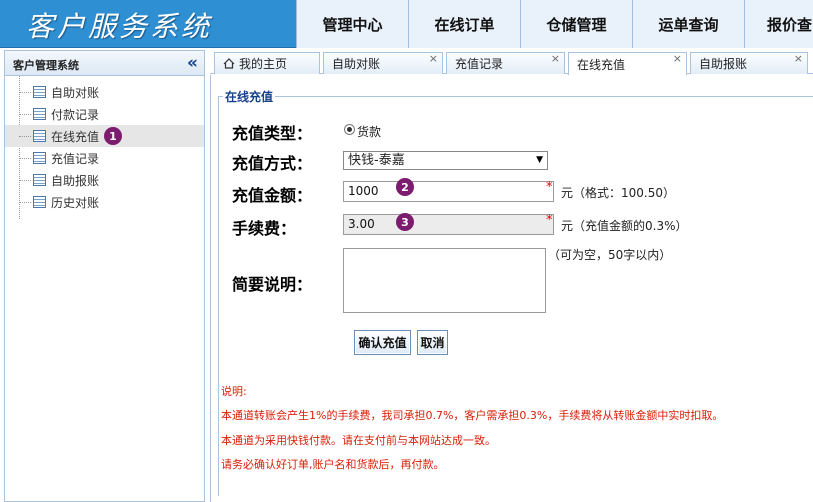 The height and width of the screenshot is (502, 813). What do you see at coordinates (234, 391) in the screenshot?
I see `notes-heading: 说明:` at bounding box center [234, 391].